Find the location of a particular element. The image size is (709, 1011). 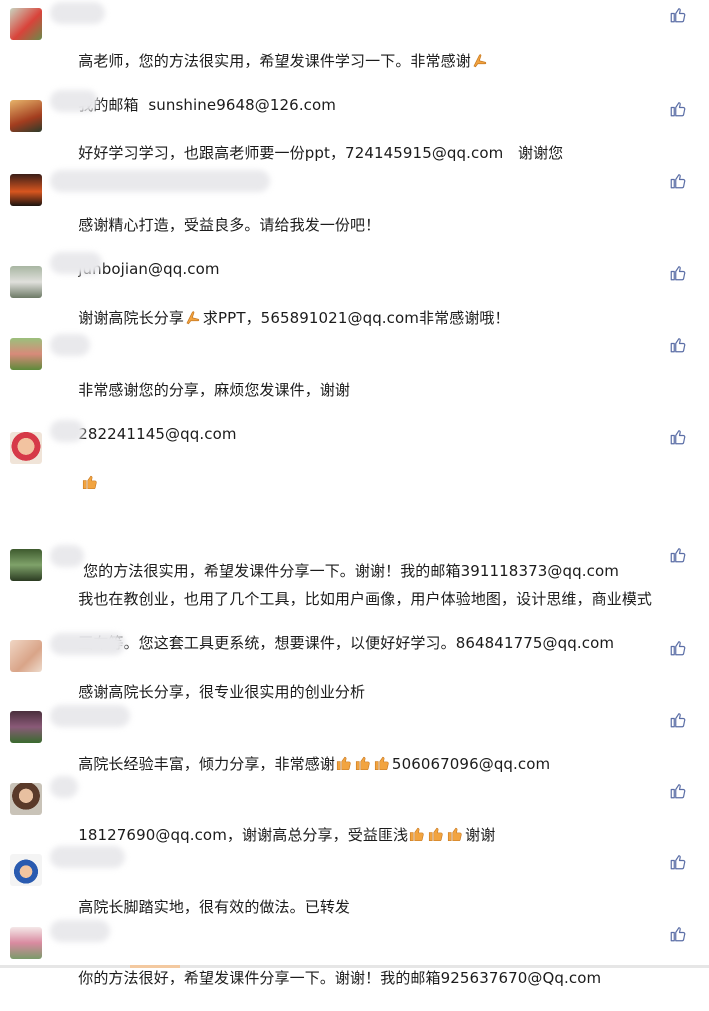

comment-text: 谢谢高院长分享 求PPT，565891021@qq.com非常感谢哦！ is located at coordinates (368, 318).